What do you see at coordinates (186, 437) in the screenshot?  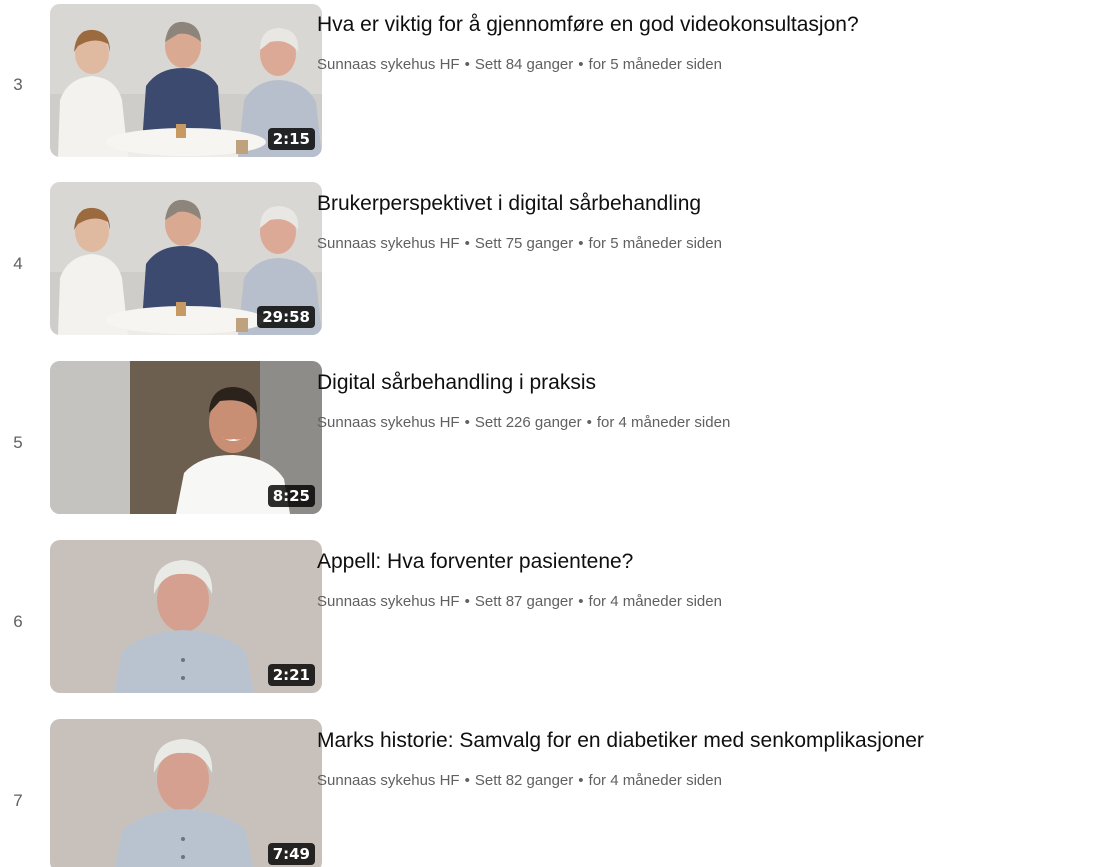 I see `video-thumbnail: 8:25` at bounding box center [186, 437].